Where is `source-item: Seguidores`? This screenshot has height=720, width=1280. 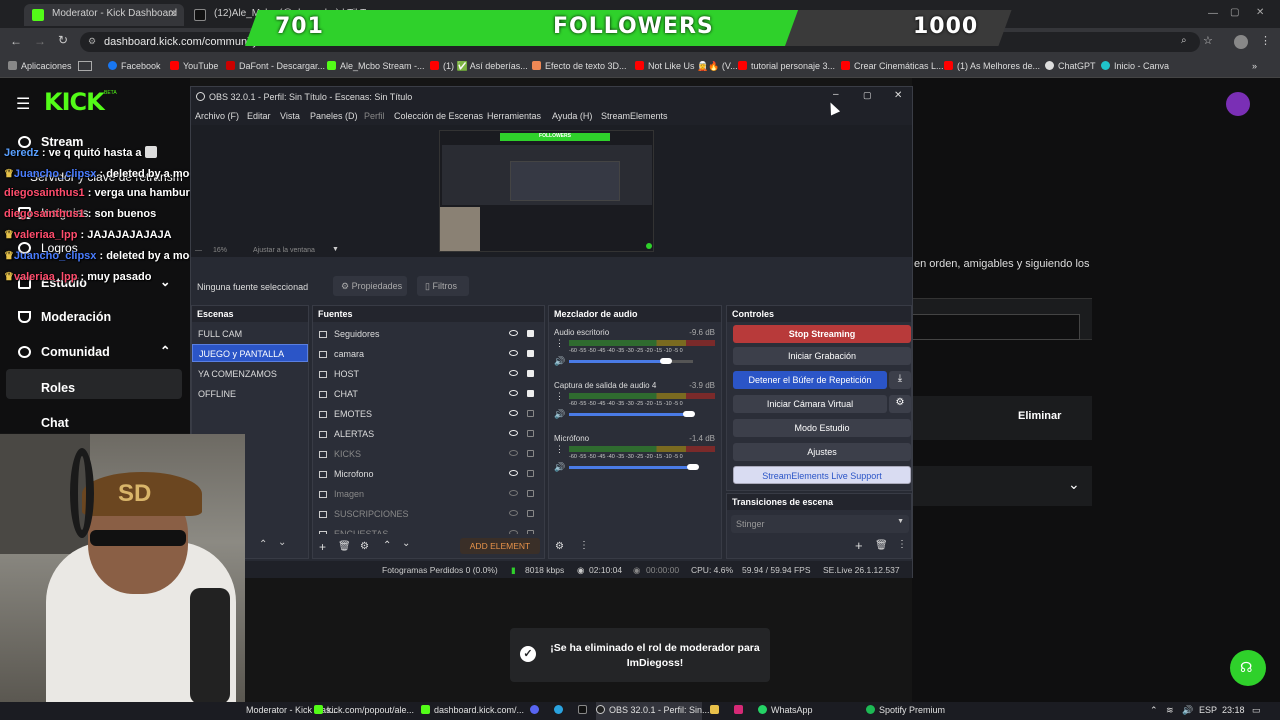 source-item: Seguidores is located at coordinates (428, 334).